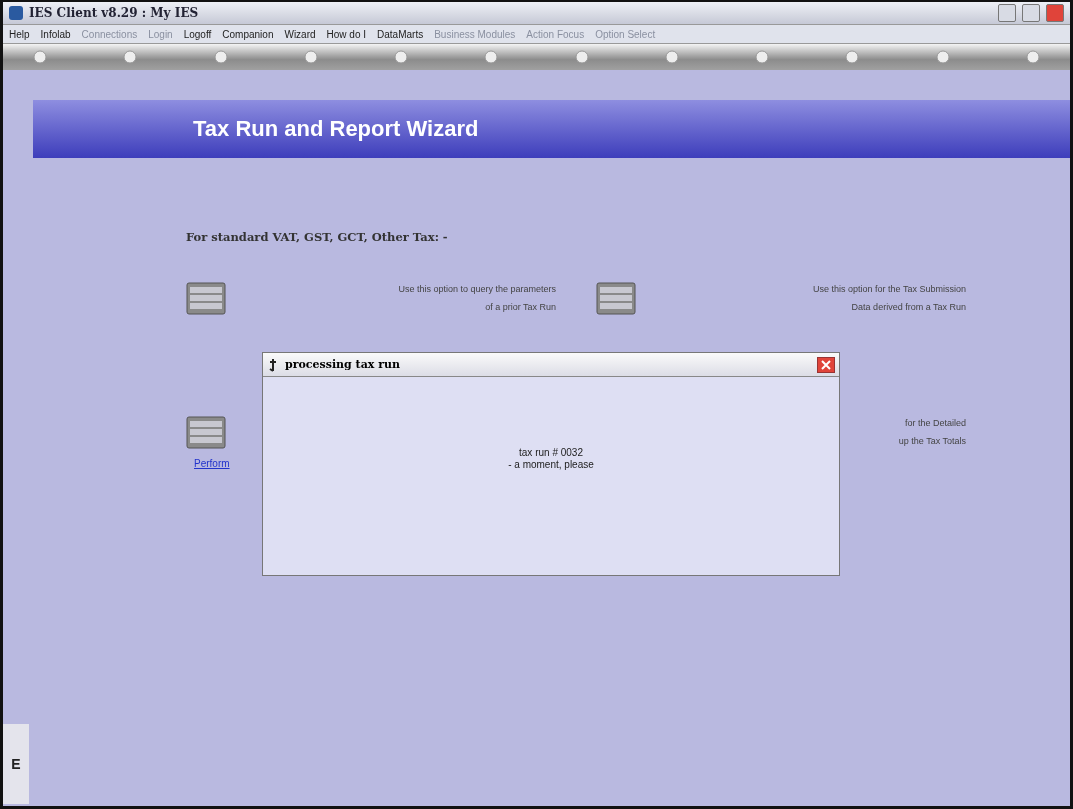 This screenshot has width=1073, height=809. Describe the element at coordinates (932, 441) in the screenshot. I see `option-description: up the Tax Totals` at that location.